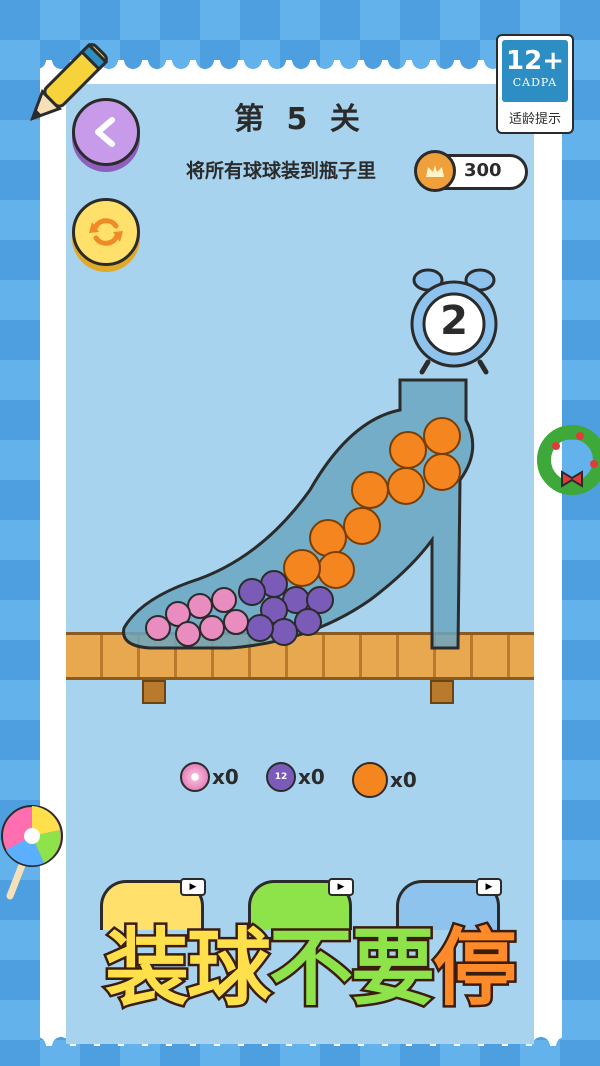 Image resolution: width=600 pixels, height=1066 pixels. Describe the element at coordinates (281, 777) in the screenshot. I see `purple-12-ball-icon: 12` at that location.